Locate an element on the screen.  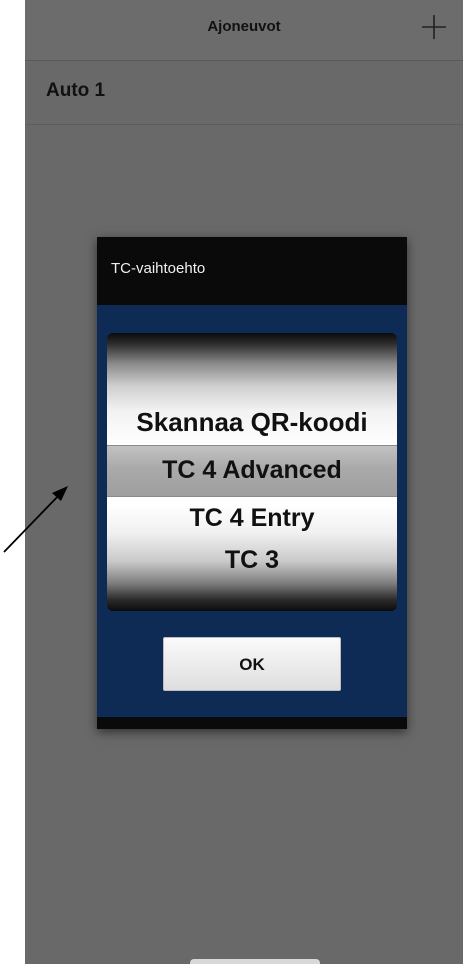
dialog-title: TC-vaihtoehto is located at coordinates (158, 268).